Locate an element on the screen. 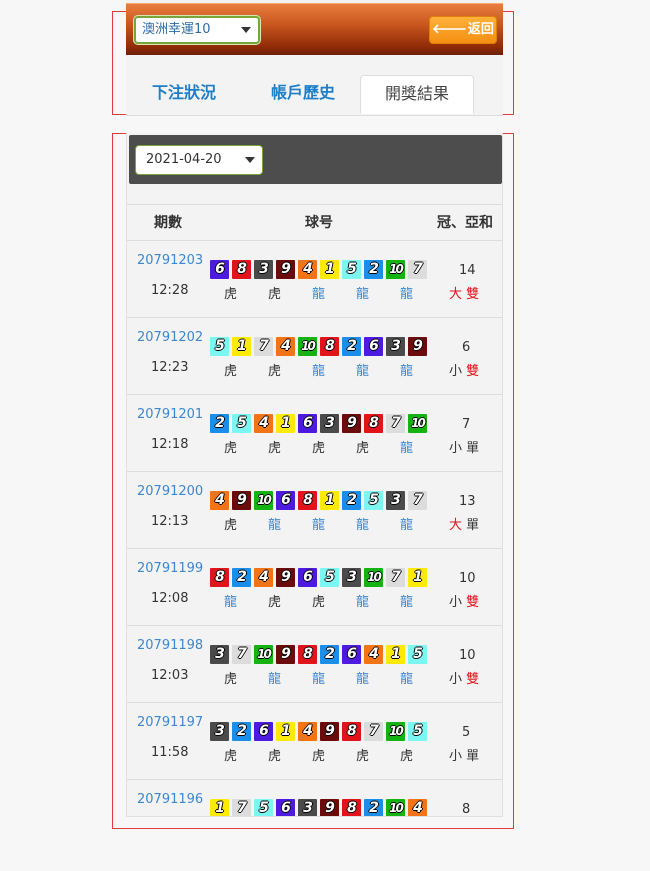 This screenshot has width=650, height=871. sum-value: 10 is located at coordinates (467, 655).